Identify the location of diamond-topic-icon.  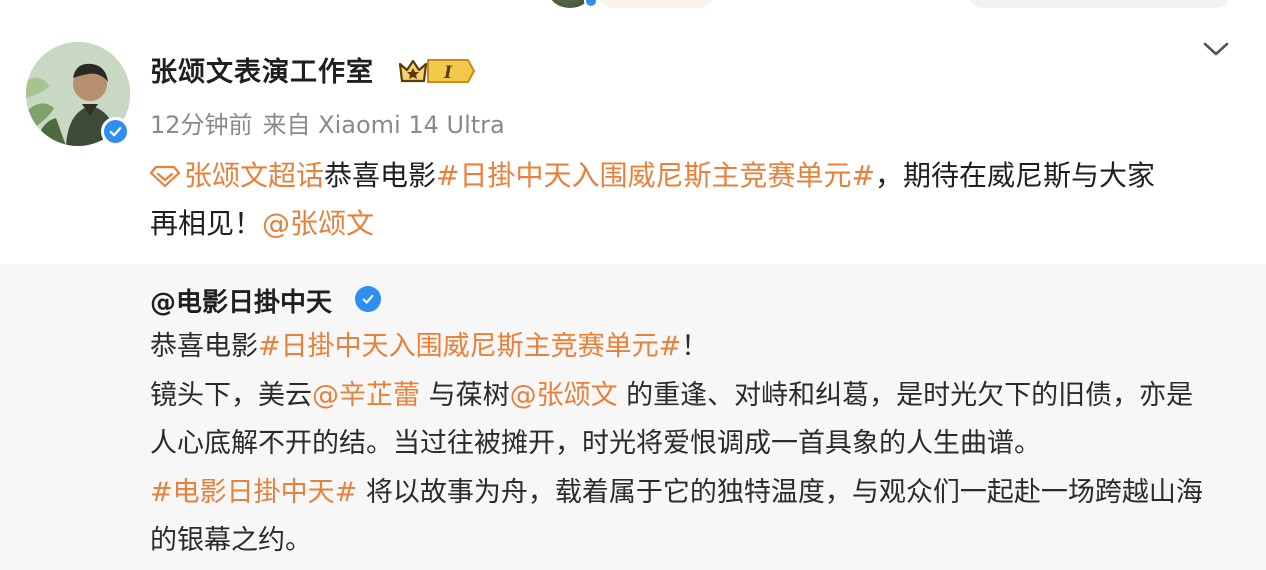
(165, 176).